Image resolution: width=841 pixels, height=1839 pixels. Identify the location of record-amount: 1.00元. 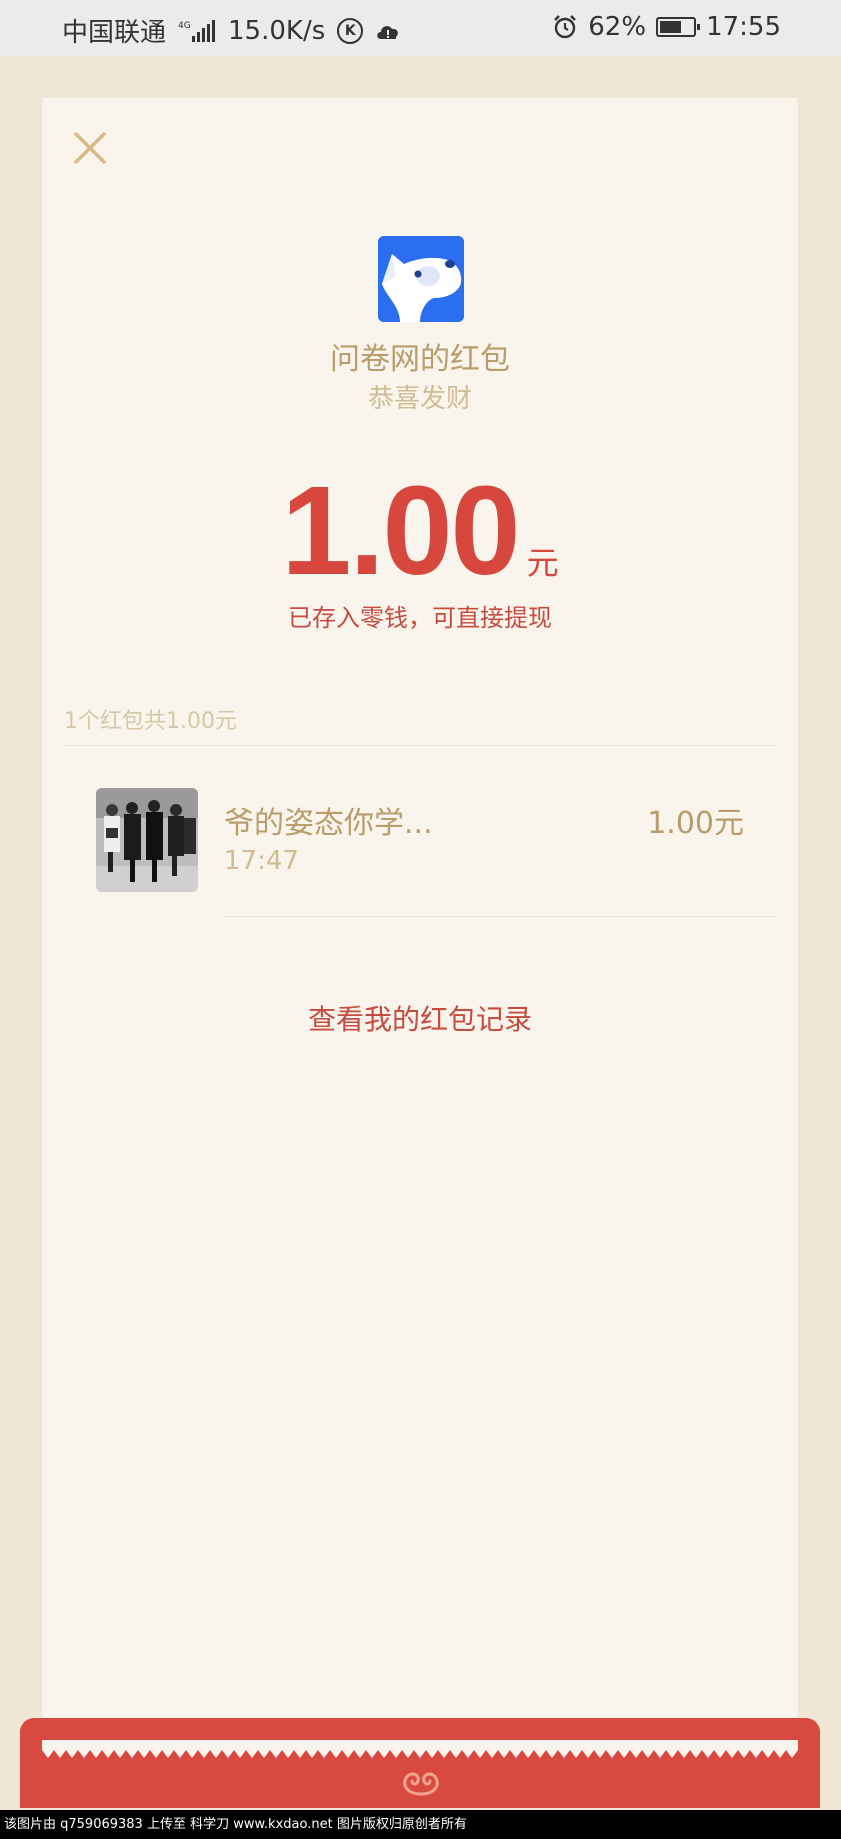
(695, 823).